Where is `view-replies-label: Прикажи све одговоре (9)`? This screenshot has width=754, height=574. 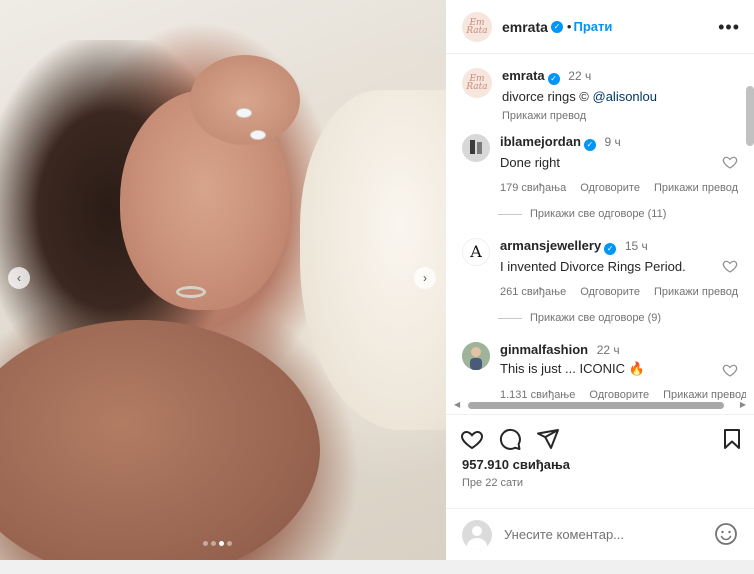
view-replies-label: Прикажи све одговоре (9) is located at coordinates (596, 318).